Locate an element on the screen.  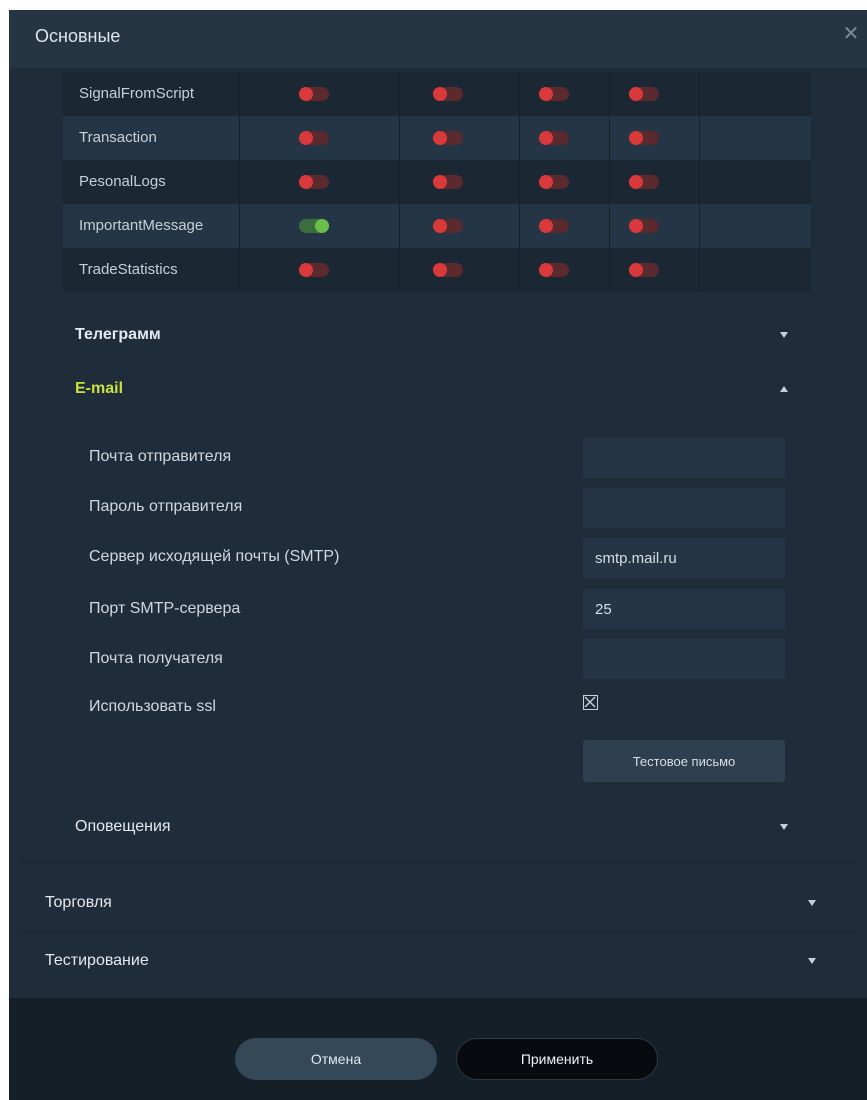
smtp-port-field is located at coordinates (684, 609).